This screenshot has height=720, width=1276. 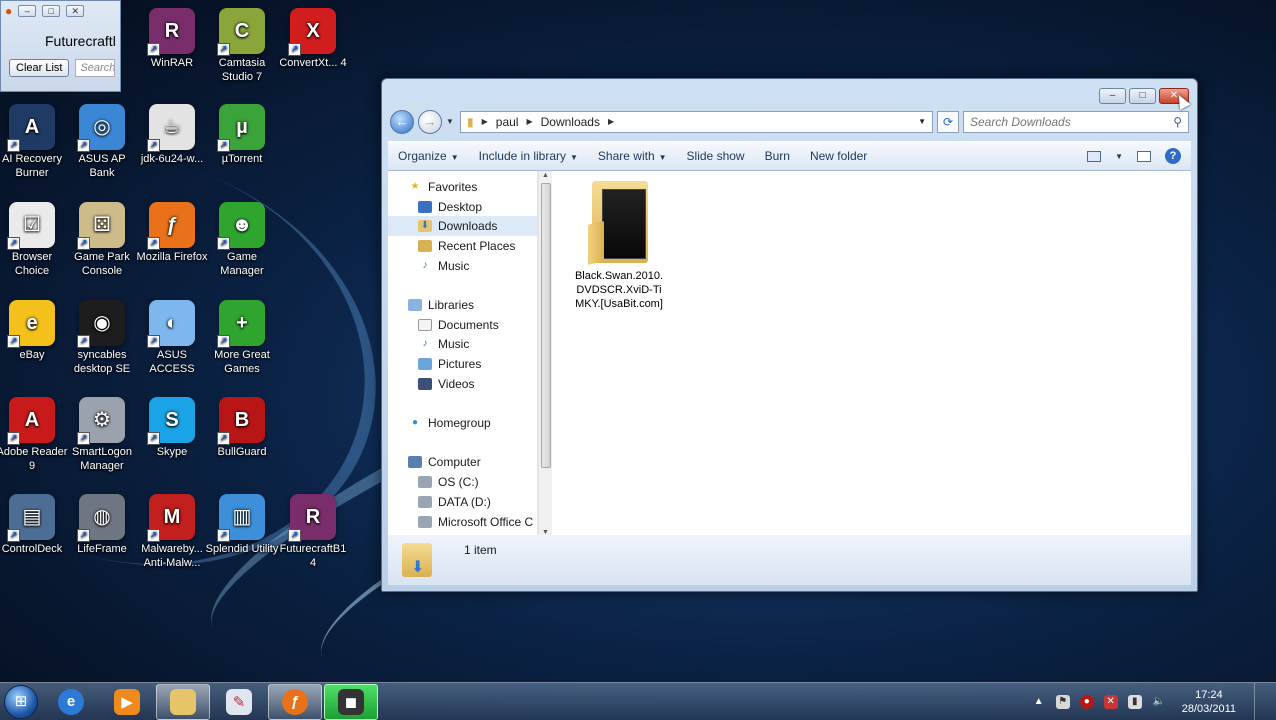 I want to click on refresh-button: ⟳, so click(x=948, y=121).